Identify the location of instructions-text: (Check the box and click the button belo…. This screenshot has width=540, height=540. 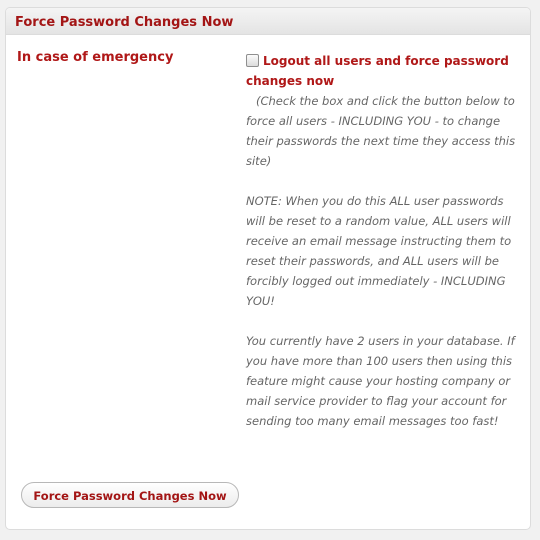
(381, 131).